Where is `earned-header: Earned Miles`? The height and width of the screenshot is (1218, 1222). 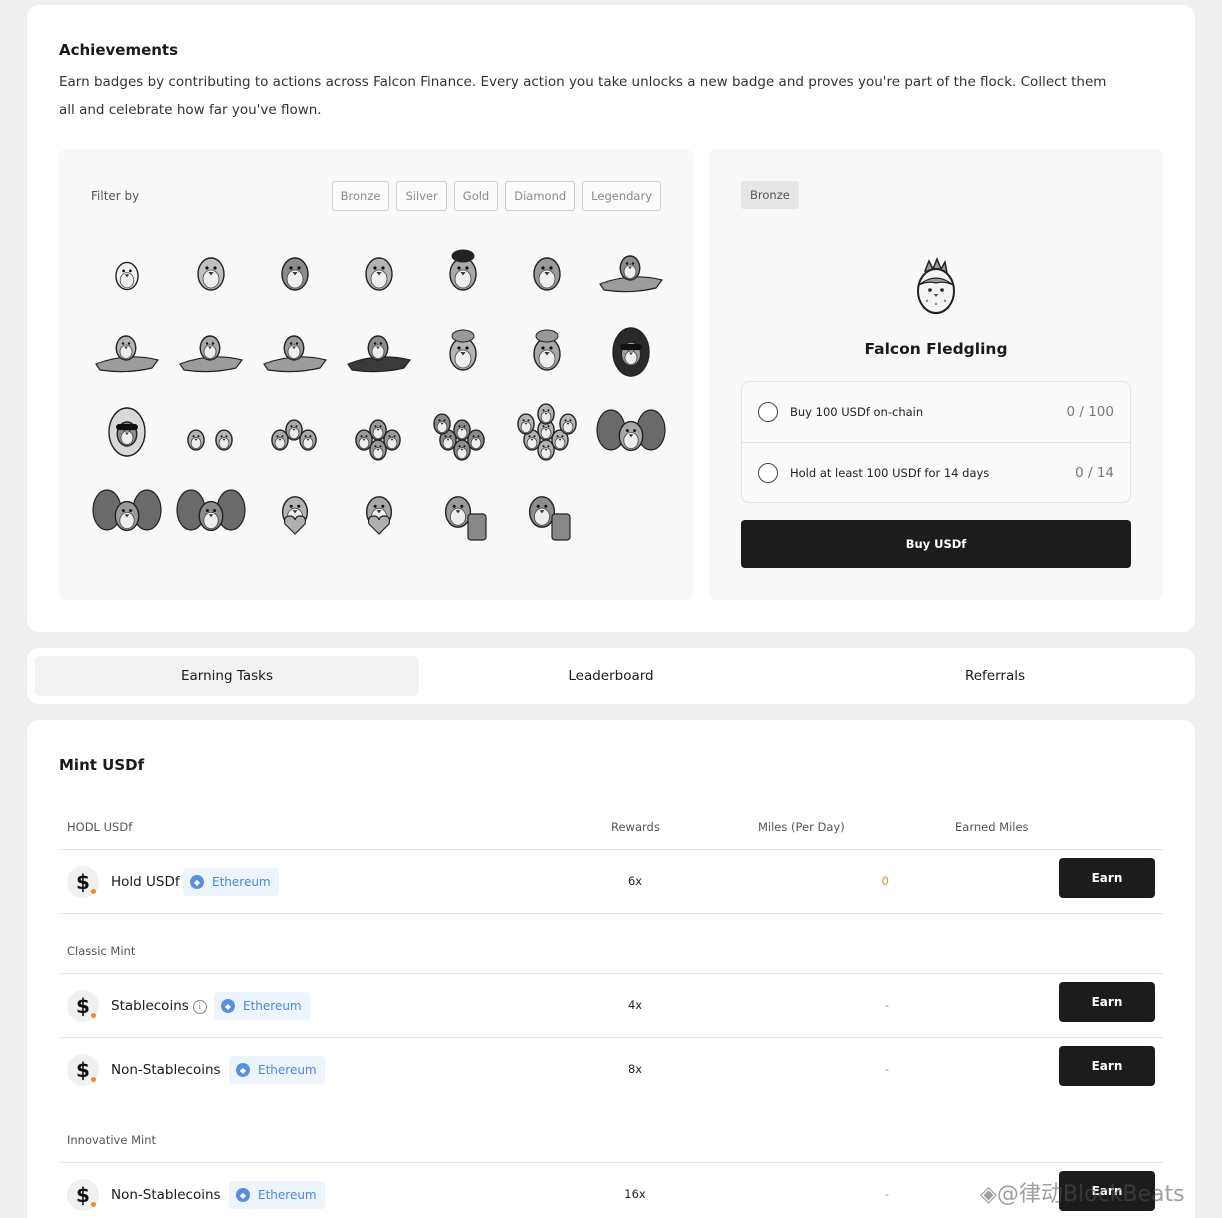
earned-header: Earned Miles is located at coordinates (992, 827).